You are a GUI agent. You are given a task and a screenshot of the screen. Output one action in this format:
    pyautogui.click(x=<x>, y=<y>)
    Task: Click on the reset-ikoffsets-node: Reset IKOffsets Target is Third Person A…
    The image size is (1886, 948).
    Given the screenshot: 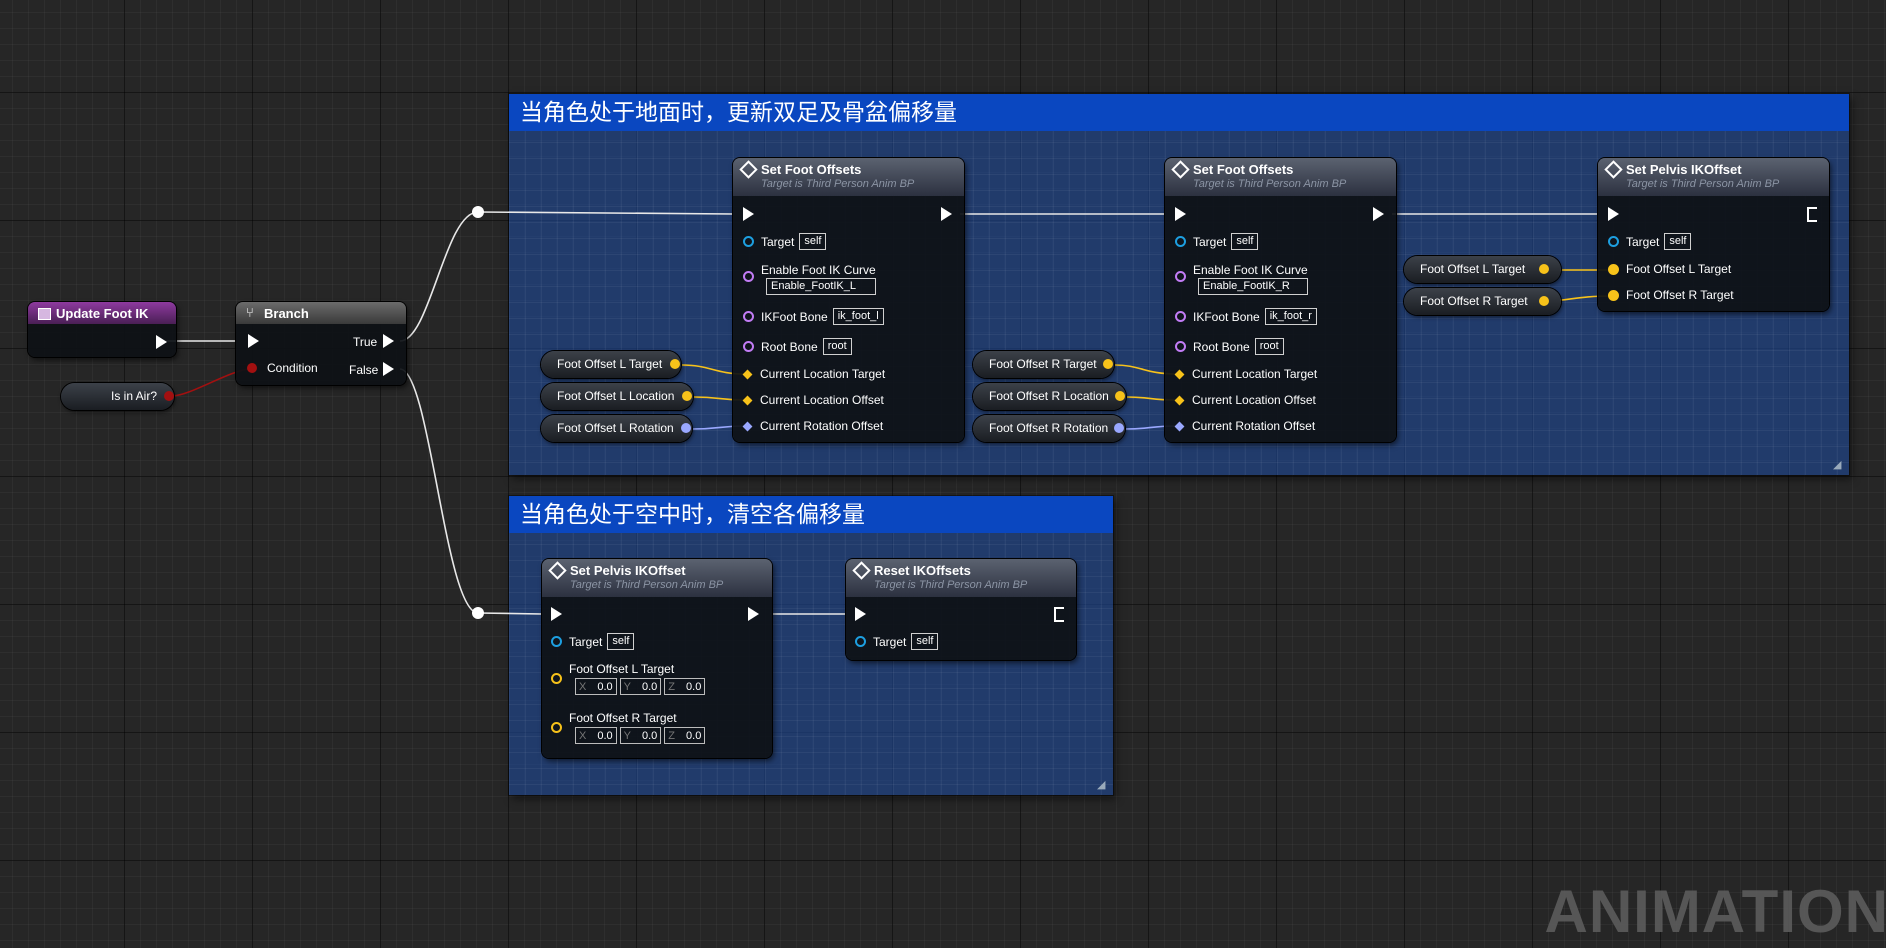 What is the action you would take?
    pyautogui.click(x=961, y=609)
    